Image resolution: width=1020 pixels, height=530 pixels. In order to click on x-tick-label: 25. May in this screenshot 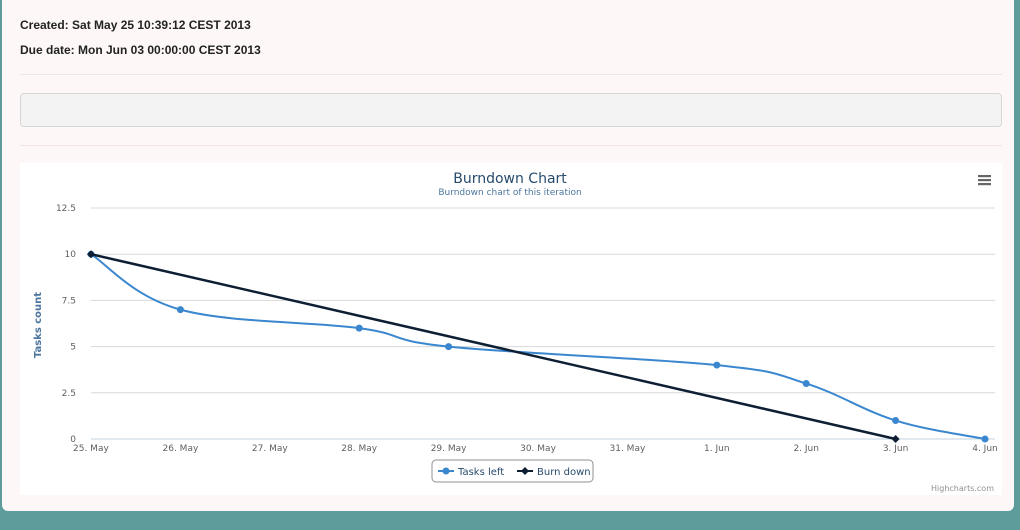, I will do `click(91, 449)`.